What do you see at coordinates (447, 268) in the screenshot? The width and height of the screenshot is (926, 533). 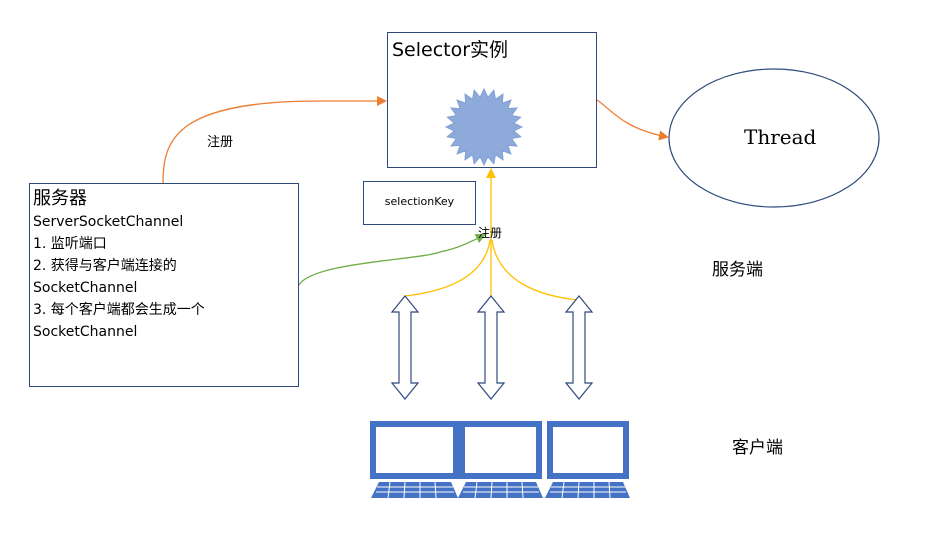 I see `client-line-left` at bounding box center [447, 268].